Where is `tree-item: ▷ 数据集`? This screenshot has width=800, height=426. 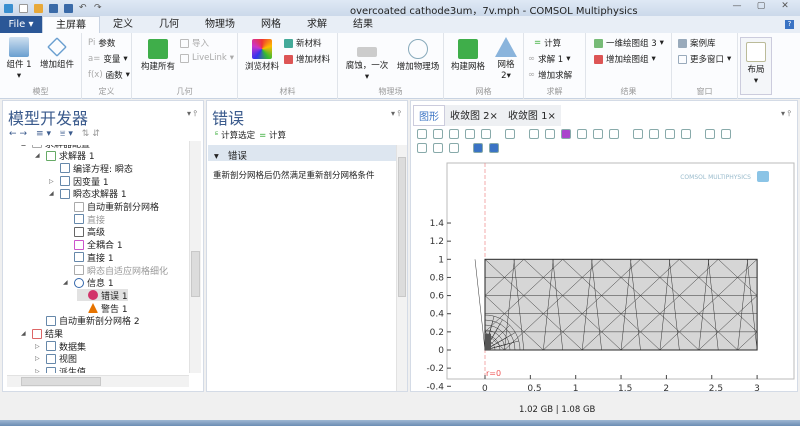 tree-item: ▷ 数据集 is located at coordinates (60, 346).